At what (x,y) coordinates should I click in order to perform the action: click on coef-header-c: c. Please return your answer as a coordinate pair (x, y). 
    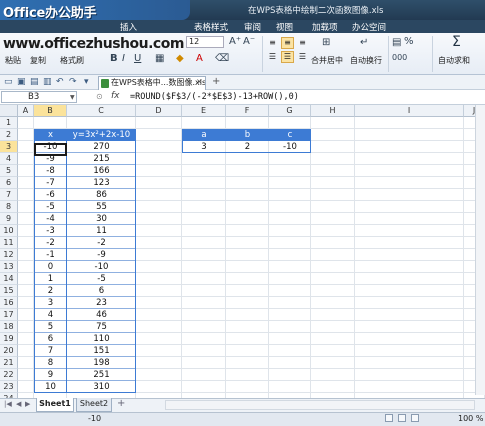
    Looking at the image, I should click on (290, 135).